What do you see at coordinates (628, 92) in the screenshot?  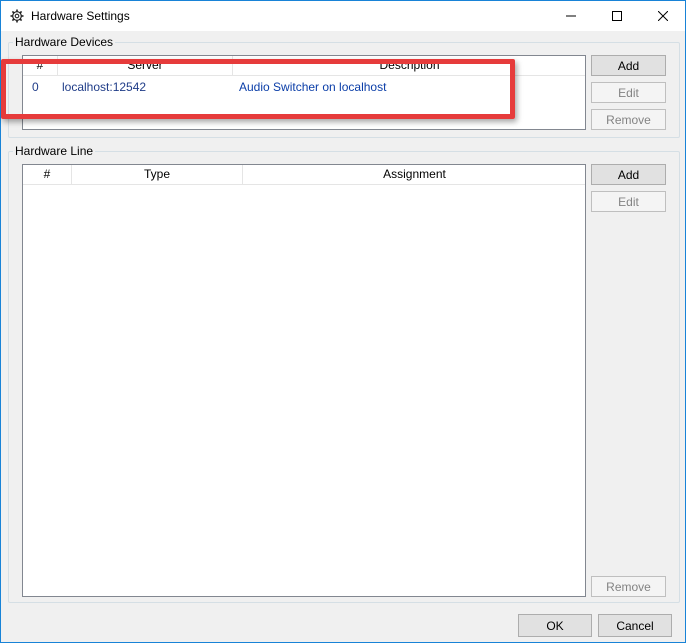 I see `devices-edit-button: Edit` at bounding box center [628, 92].